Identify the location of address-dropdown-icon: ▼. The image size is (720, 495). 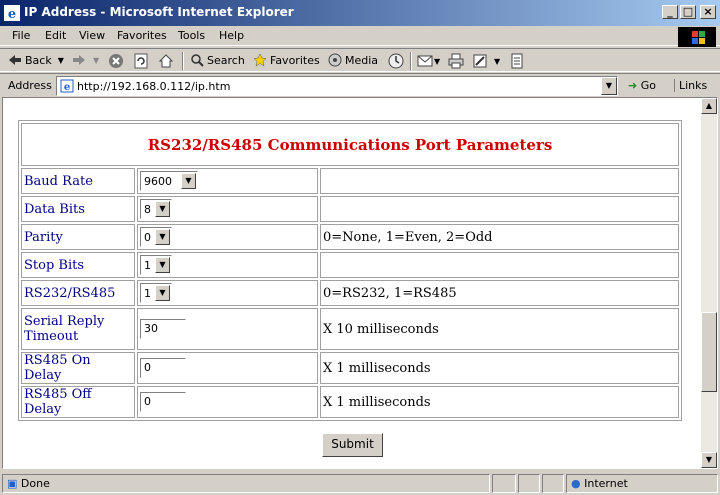
(609, 86).